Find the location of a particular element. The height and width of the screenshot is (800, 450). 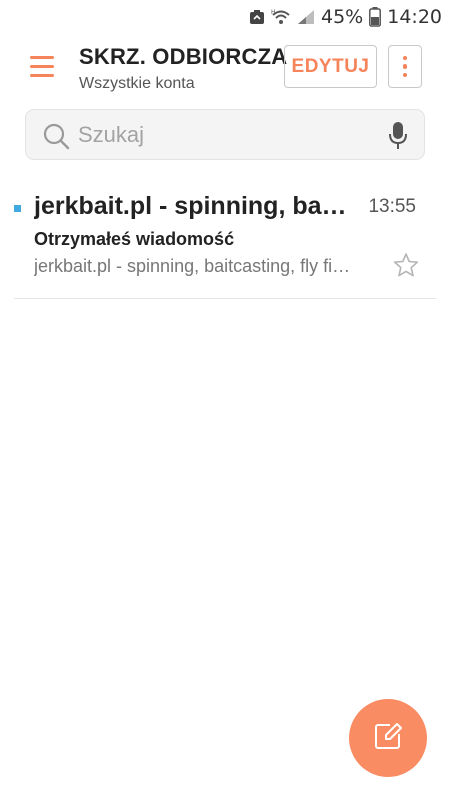

svg-text: H is located at coordinates (273, 12).